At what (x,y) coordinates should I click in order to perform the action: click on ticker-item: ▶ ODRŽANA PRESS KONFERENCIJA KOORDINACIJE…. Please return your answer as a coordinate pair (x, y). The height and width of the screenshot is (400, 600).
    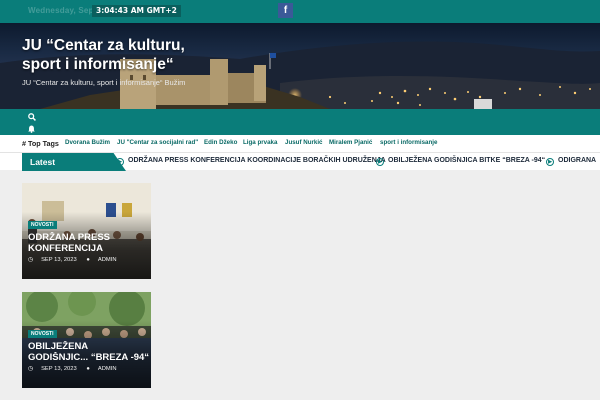
    Looking at the image, I should click on (251, 161).